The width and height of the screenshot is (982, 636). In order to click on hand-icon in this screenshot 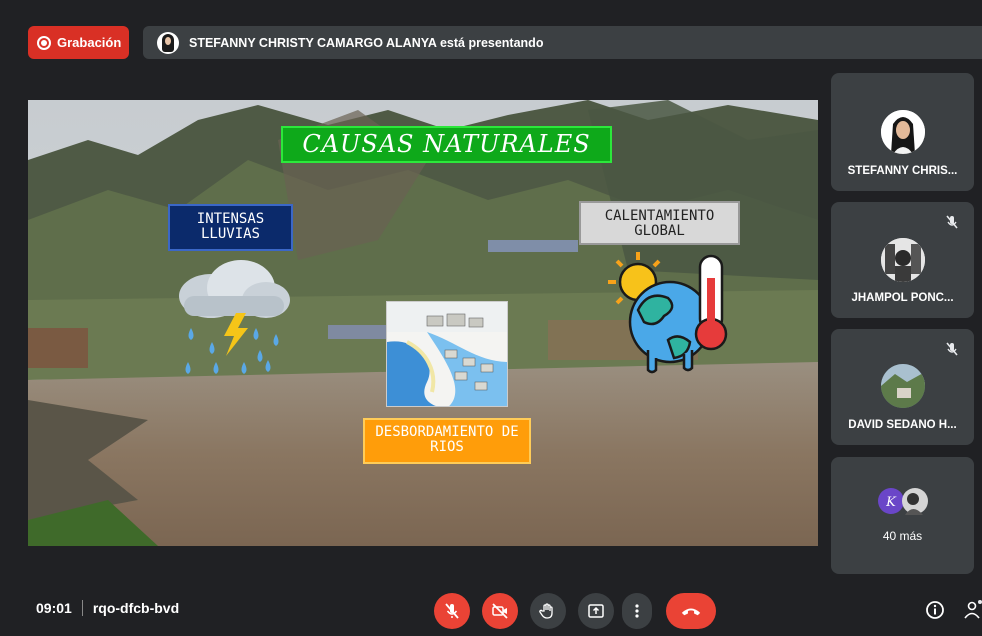, I will do `click(546, 611)`.